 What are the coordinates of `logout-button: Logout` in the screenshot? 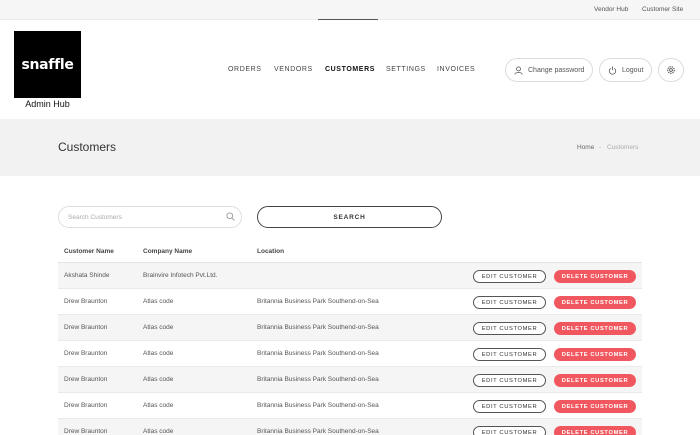 It's located at (626, 70).